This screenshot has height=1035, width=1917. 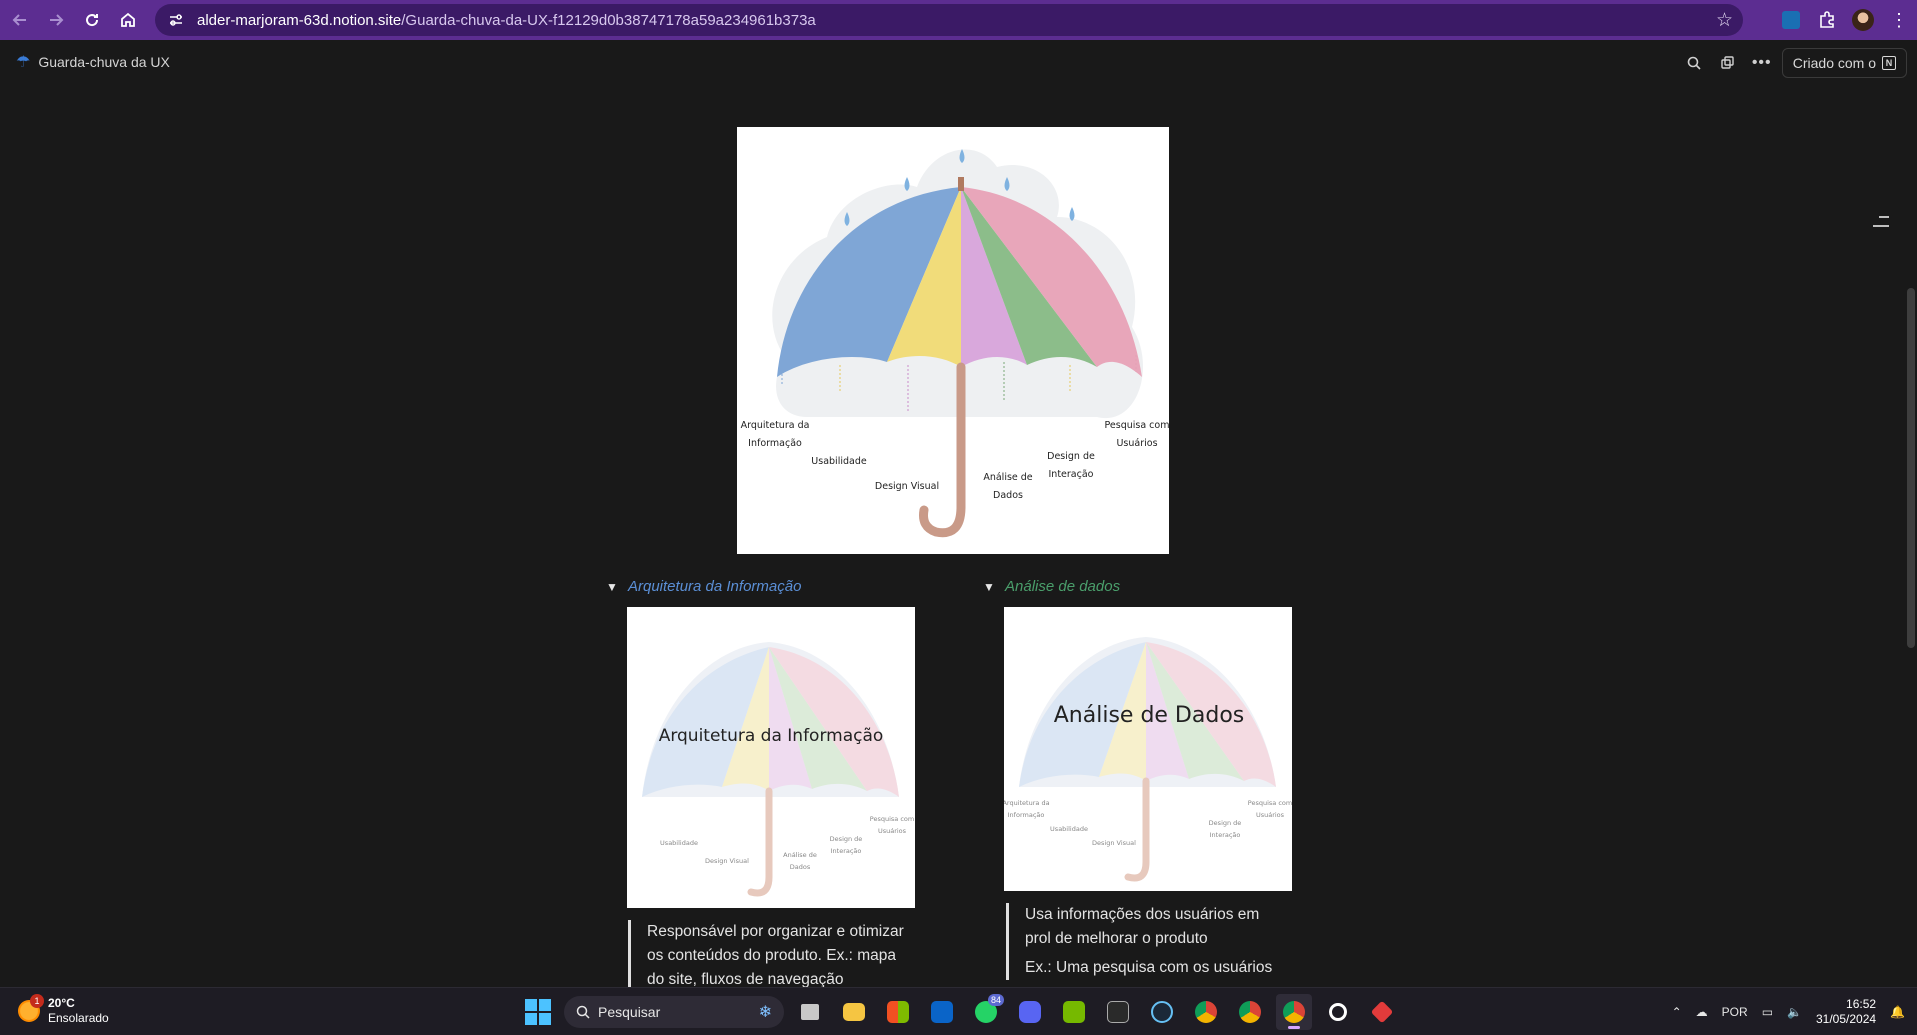 What do you see at coordinates (907, 486) in the screenshot?
I see `label-design-visual: Design Visual` at bounding box center [907, 486].